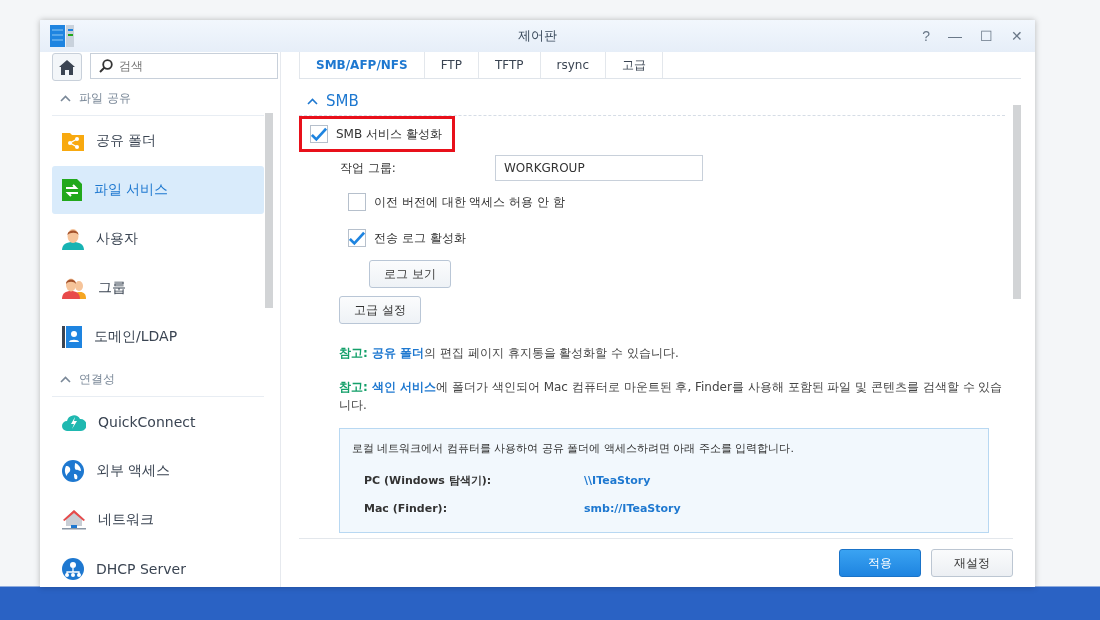  What do you see at coordinates (368, 168) in the screenshot?
I see `field-label: 작업 그룹:` at bounding box center [368, 168].